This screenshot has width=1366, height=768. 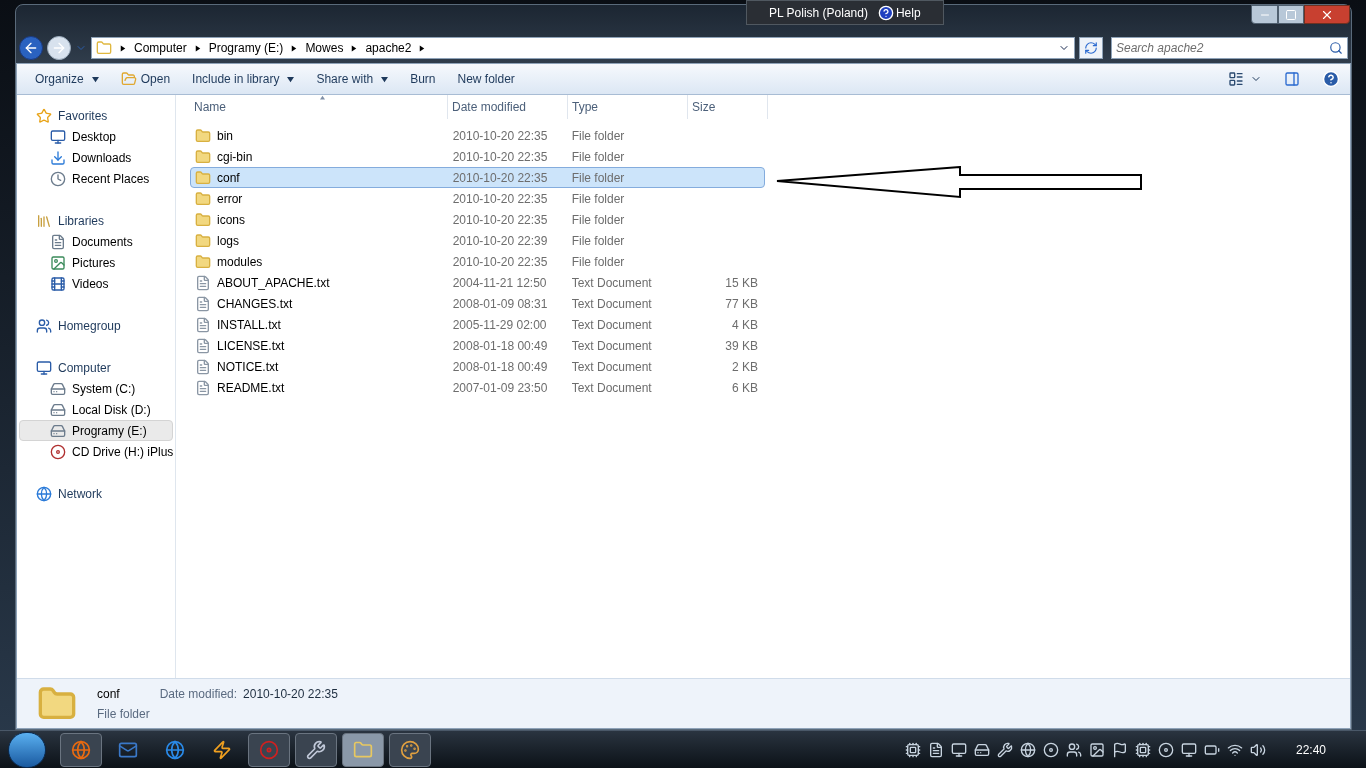 What do you see at coordinates (96, 451) in the screenshot?
I see `nav-item: CD Drive (H:) iPlus` at bounding box center [96, 451].